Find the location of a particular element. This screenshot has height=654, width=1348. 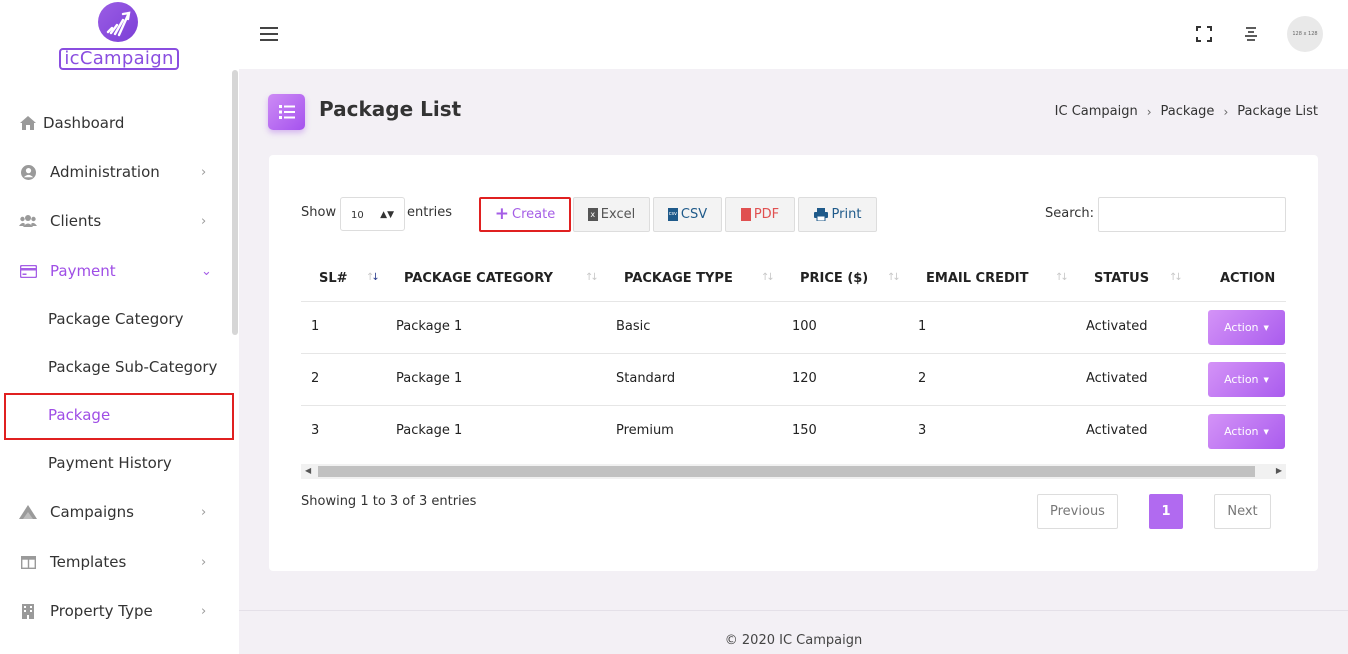

cell-price: 100 is located at coordinates (804, 326).